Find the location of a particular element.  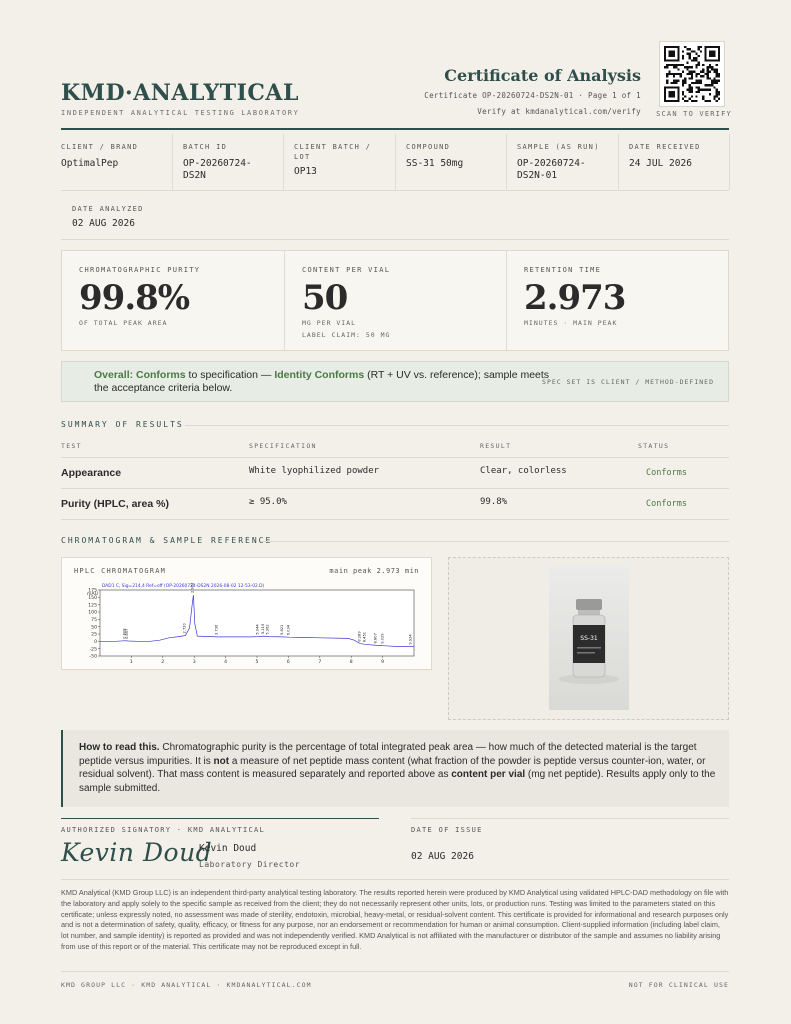

brand-logo: KMD·ANALYTICAL is located at coordinates (180, 93).